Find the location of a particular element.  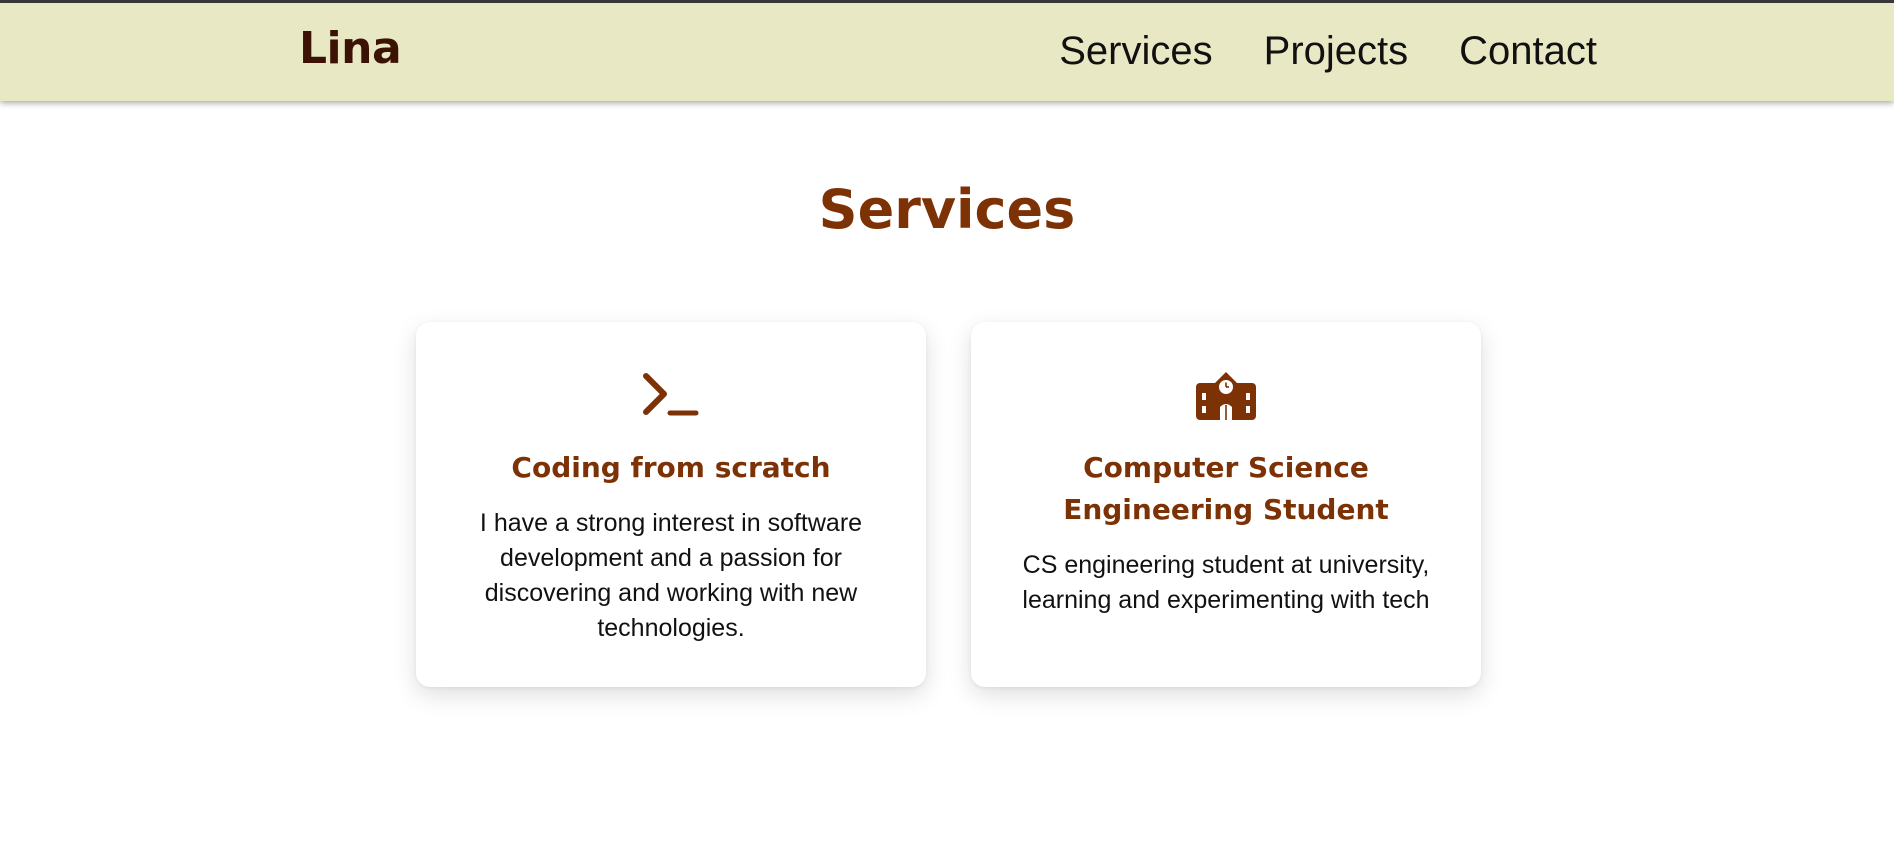

nav-link-services: Services is located at coordinates (1135, 51).